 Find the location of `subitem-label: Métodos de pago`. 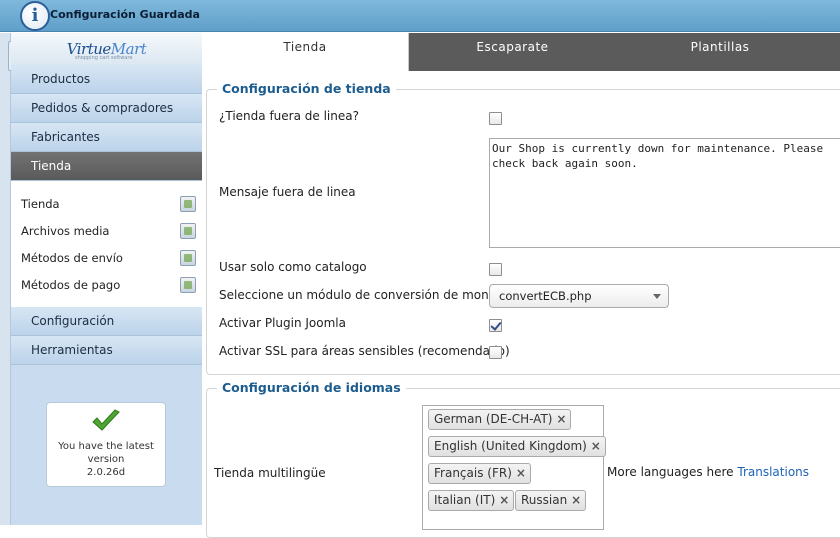

subitem-label: Métodos de pago is located at coordinates (71, 285).